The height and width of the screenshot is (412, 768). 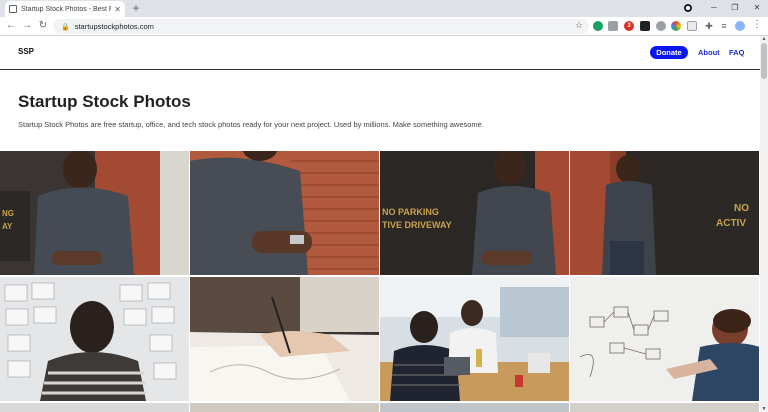 I want to click on back-arrow-icon: ←, so click(x=11, y=26).